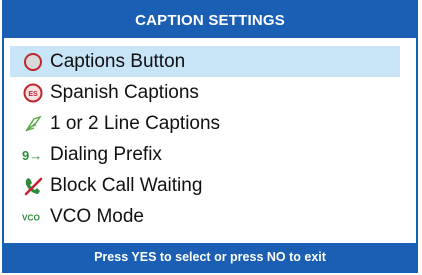  Describe the element at coordinates (135, 123) in the screenshot. I see `menu-item-label: 1 or 2 Line Captions` at that location.